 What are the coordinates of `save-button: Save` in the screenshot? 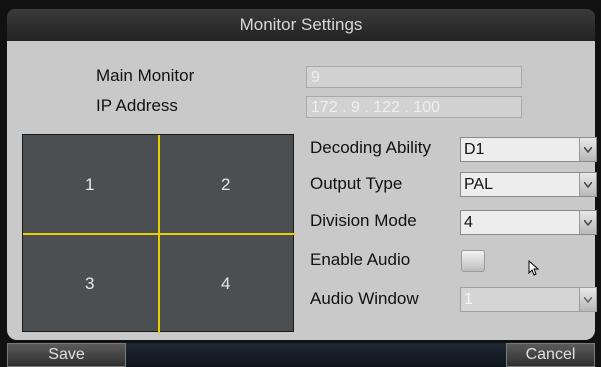 It's located at (66, 355).